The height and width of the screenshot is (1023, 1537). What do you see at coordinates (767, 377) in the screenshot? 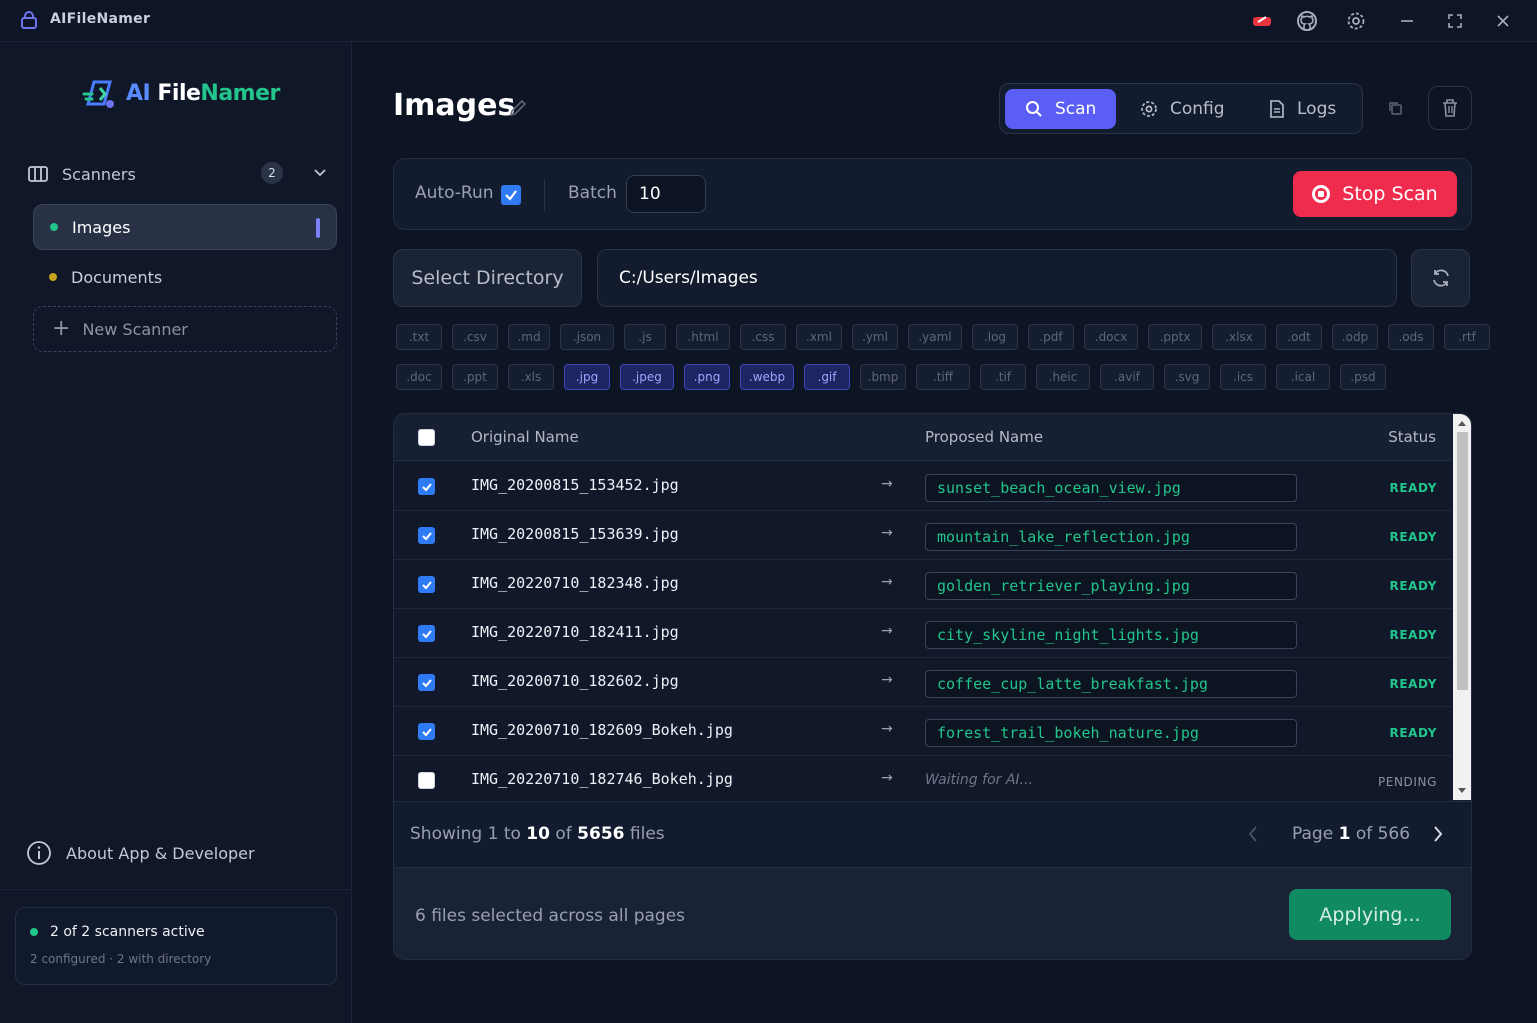
I see `extension-chip: .webp` at bounding box center [767, 377].